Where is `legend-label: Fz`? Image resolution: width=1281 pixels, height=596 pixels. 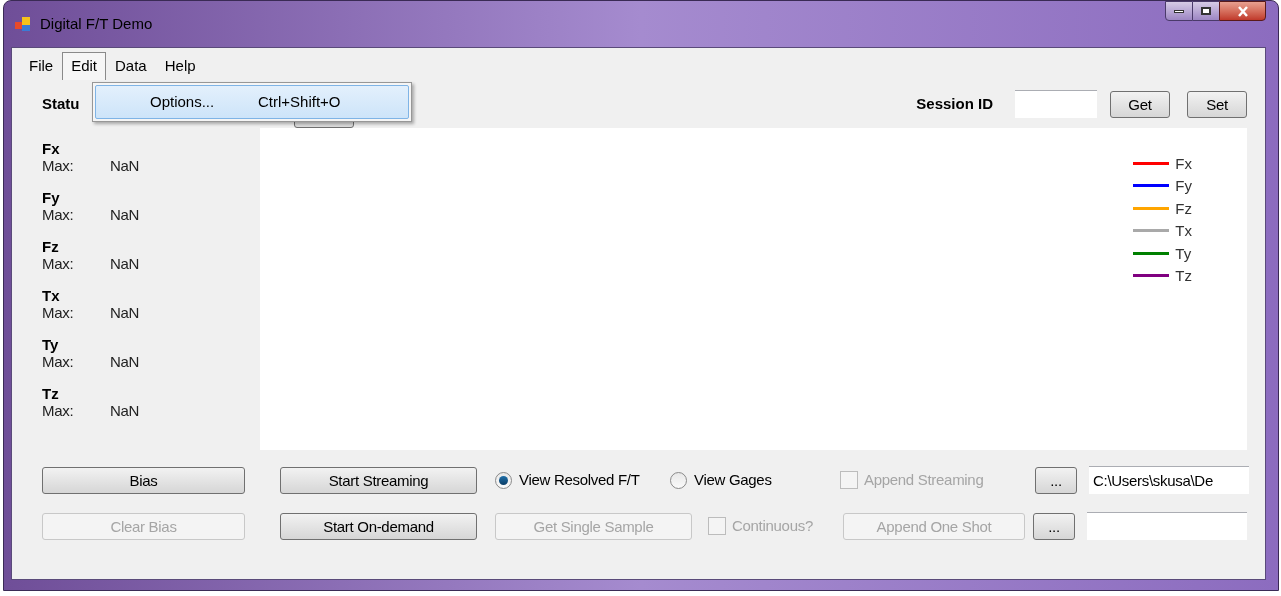 legend-label: Fz is located at coordinates (1183, 208).